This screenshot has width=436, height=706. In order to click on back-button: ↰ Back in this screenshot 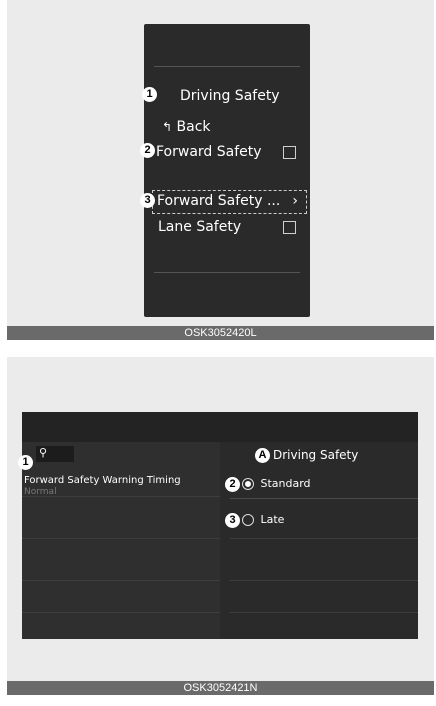, I will do `click(186, 127)`.